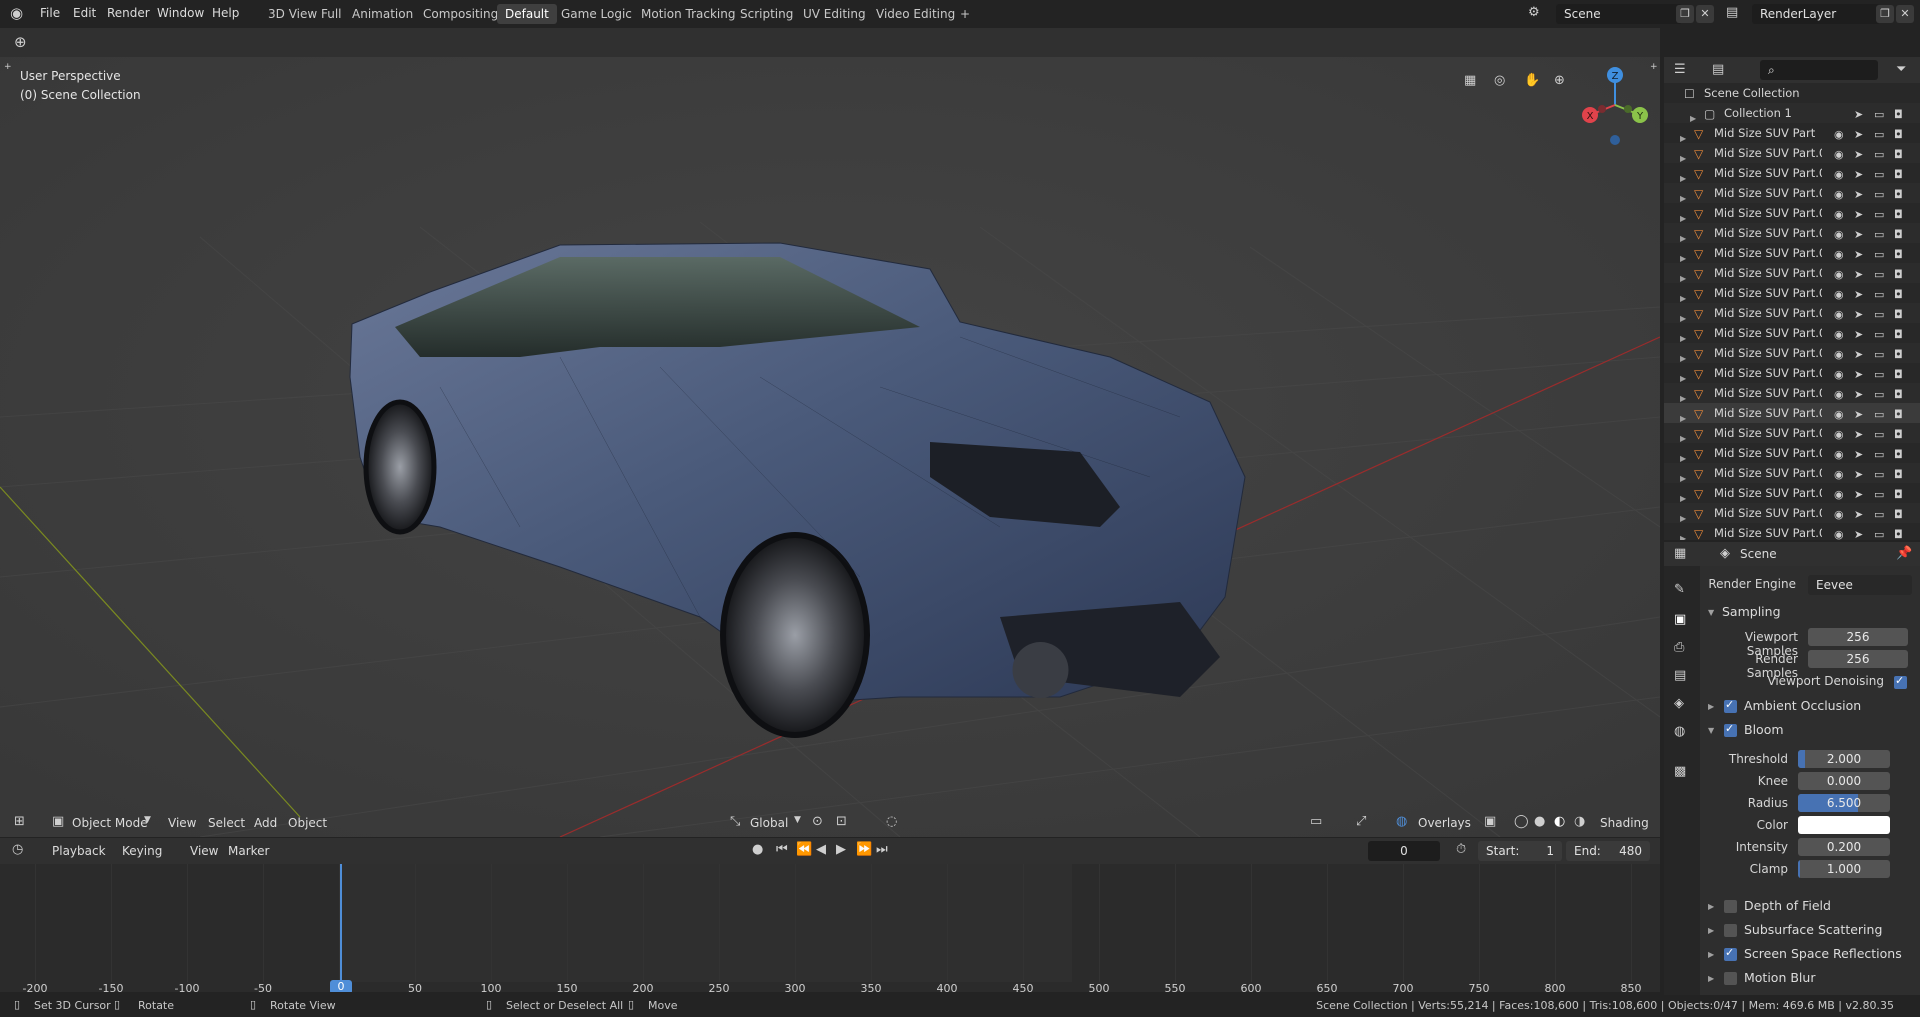 The width and height of the screenshot is (1920, 1017). Describe the element at coordinates (817, 821) in the screenshot. I see `pivot-icon: ⊙` at that location.